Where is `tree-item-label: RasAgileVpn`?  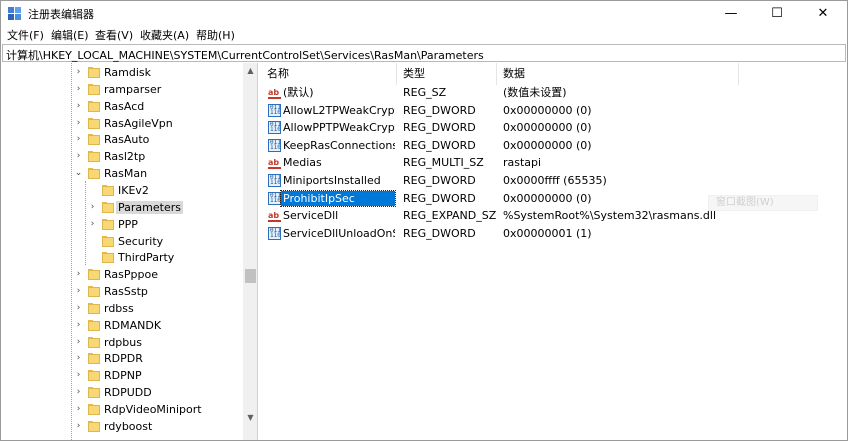 tree-item-label: RasAgileVpn is located at coordinates (138, 123).